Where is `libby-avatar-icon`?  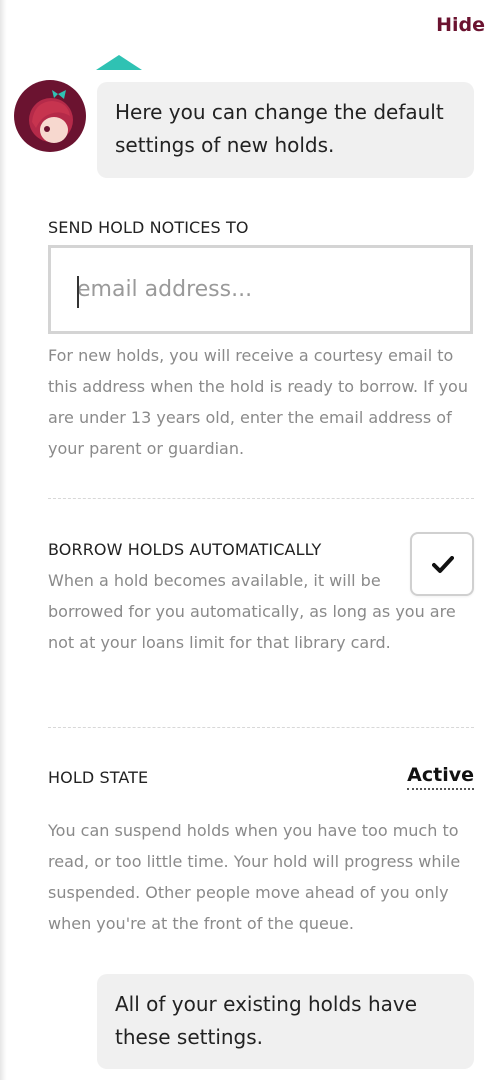
libby-avatar-icon is located at coordinates (50, 116).